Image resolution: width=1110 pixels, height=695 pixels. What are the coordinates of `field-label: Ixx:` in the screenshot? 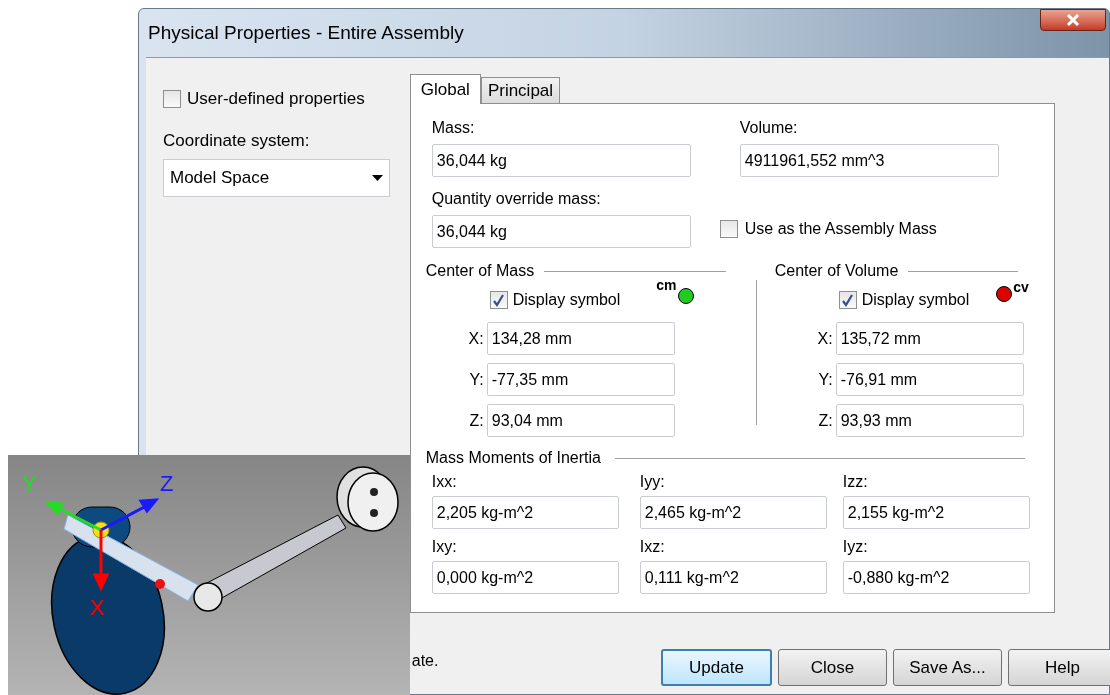 It's located at (444, 482).